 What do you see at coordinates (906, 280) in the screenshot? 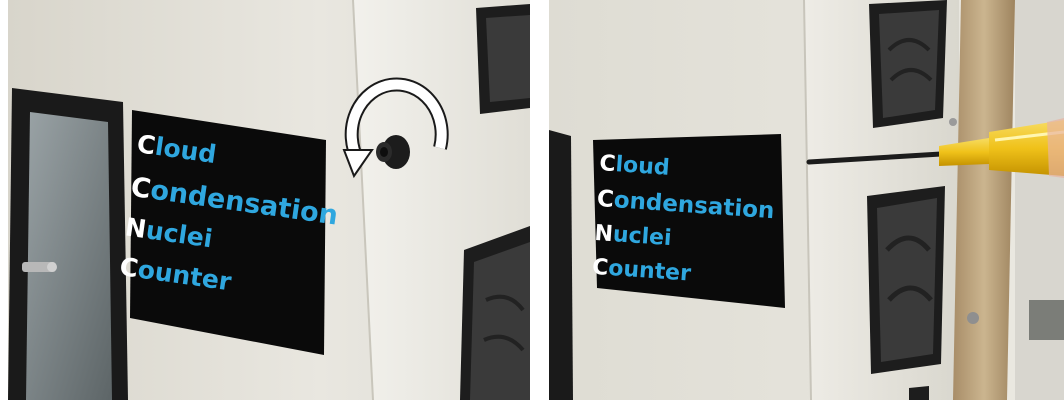
I see `fan-filter-middle-icon` at bounding box center [906, 280].